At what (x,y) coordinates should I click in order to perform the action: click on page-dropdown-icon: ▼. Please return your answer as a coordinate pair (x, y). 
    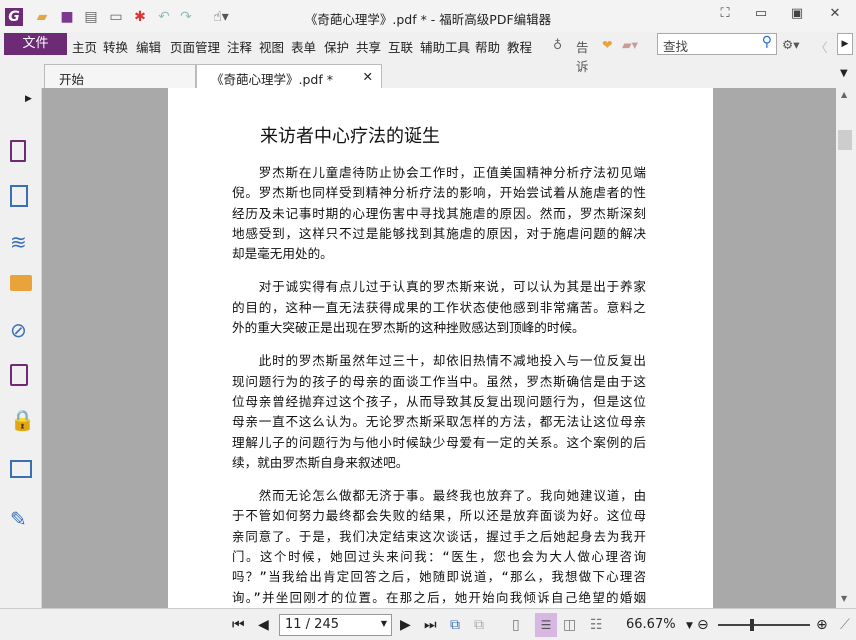
    Looking at the image, I should click on (384, 623).